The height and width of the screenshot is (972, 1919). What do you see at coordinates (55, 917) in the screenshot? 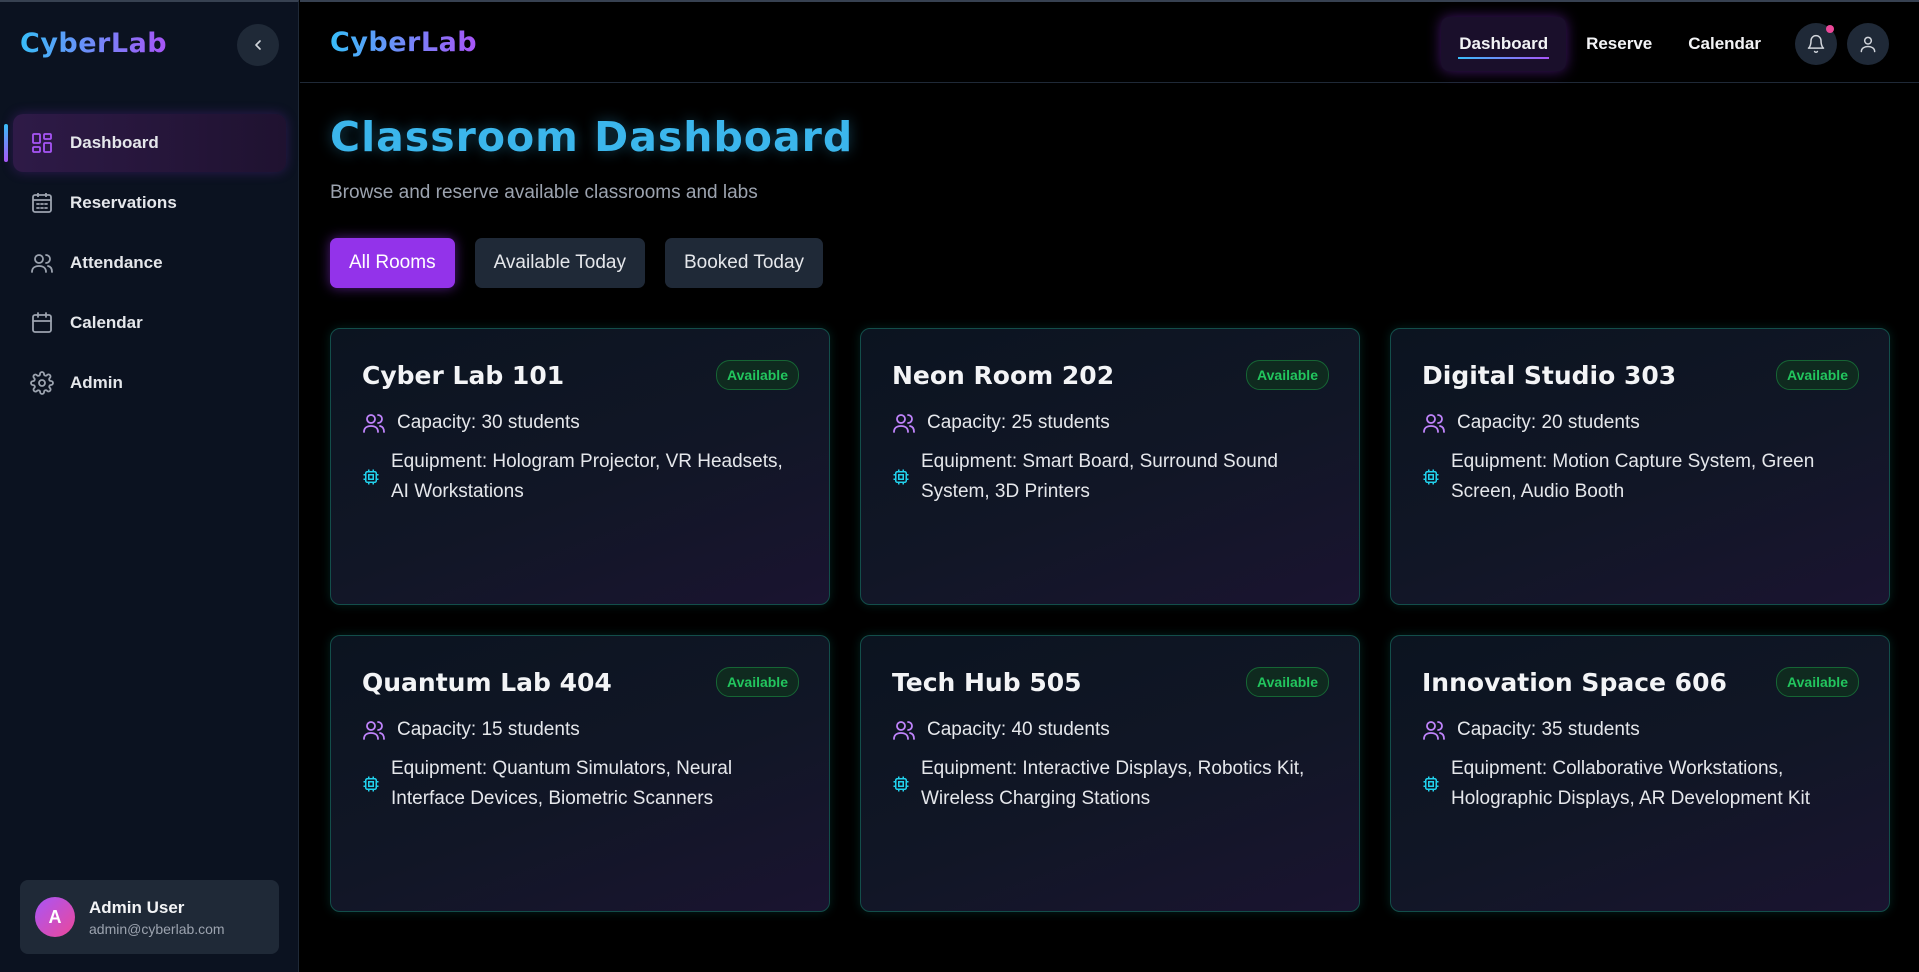
I see `avatar: A` at bounding box center [55, 917].